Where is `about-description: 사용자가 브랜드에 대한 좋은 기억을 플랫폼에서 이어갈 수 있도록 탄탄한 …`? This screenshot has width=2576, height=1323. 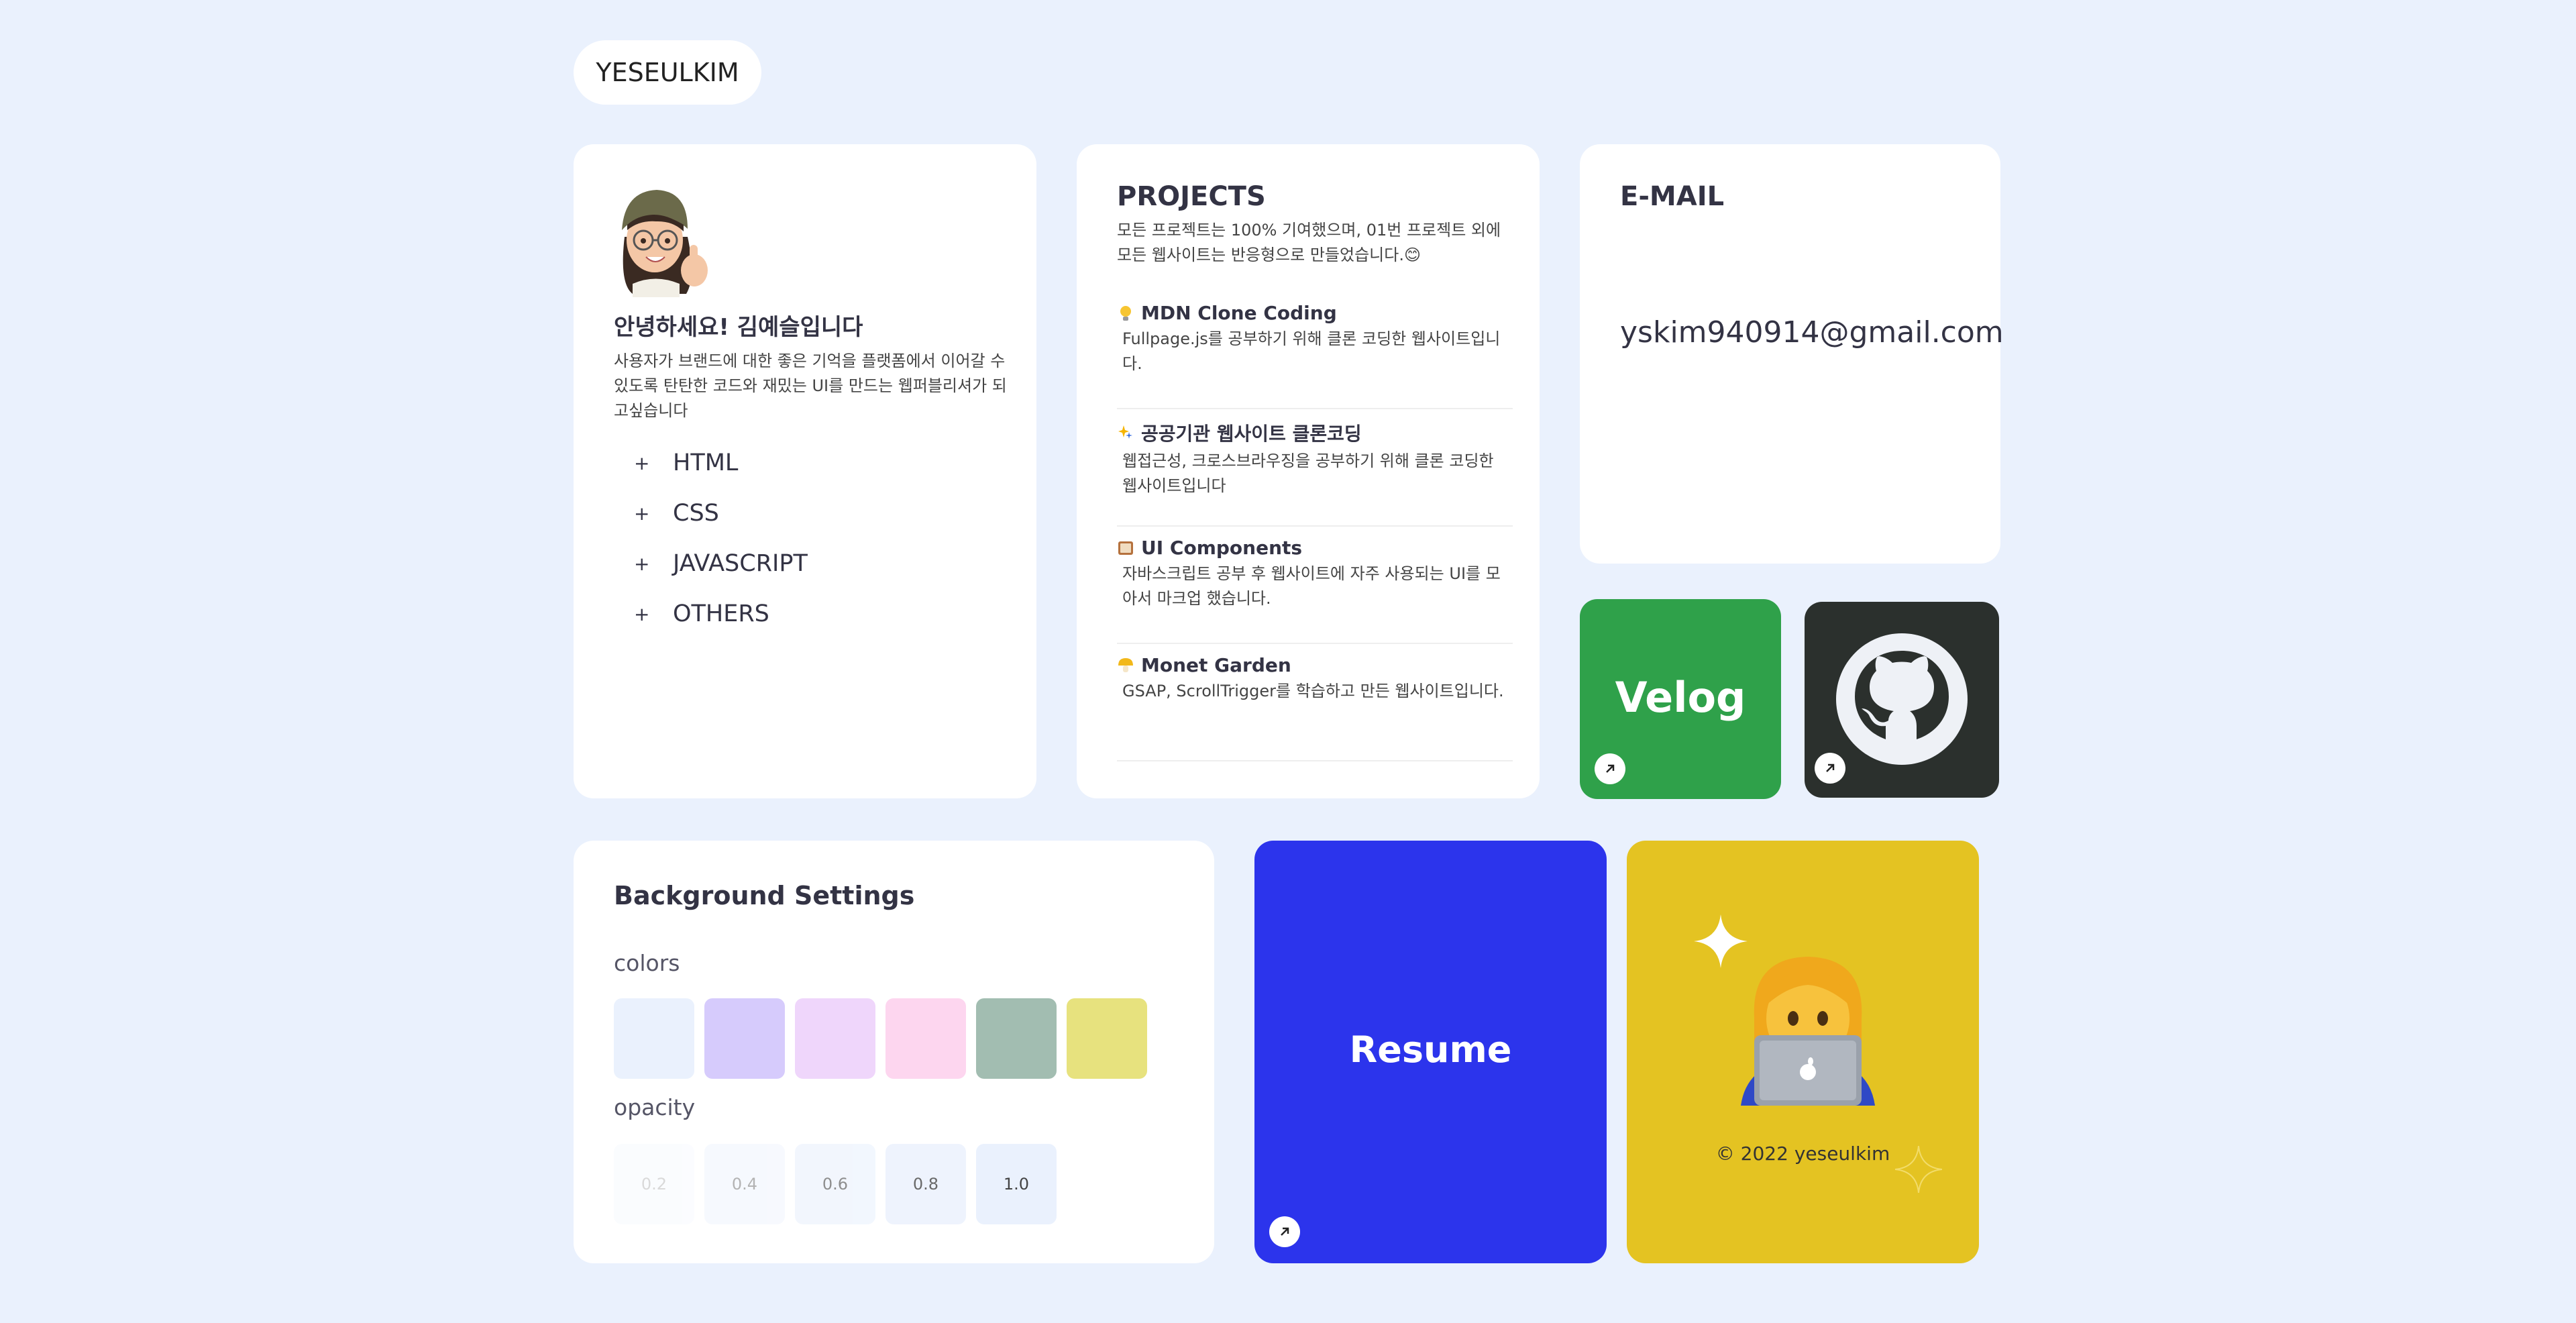
about-description: 사용자가 브랜드에 대한 좋은 기억을 플랫폼에서 이어갈 수 있도록 탄탄한 … is located at coordinates (810, 386).